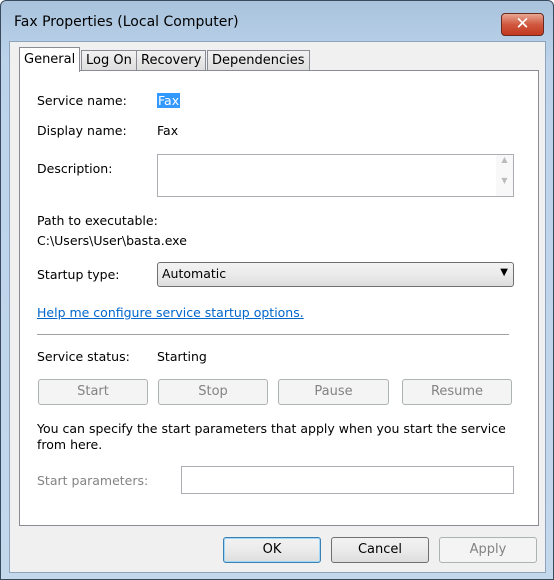 The width and height of the screenshot is (554, 580). Describe the element at coordinates (347, 480) in the screenshot. I see `start-params-input` at that location.